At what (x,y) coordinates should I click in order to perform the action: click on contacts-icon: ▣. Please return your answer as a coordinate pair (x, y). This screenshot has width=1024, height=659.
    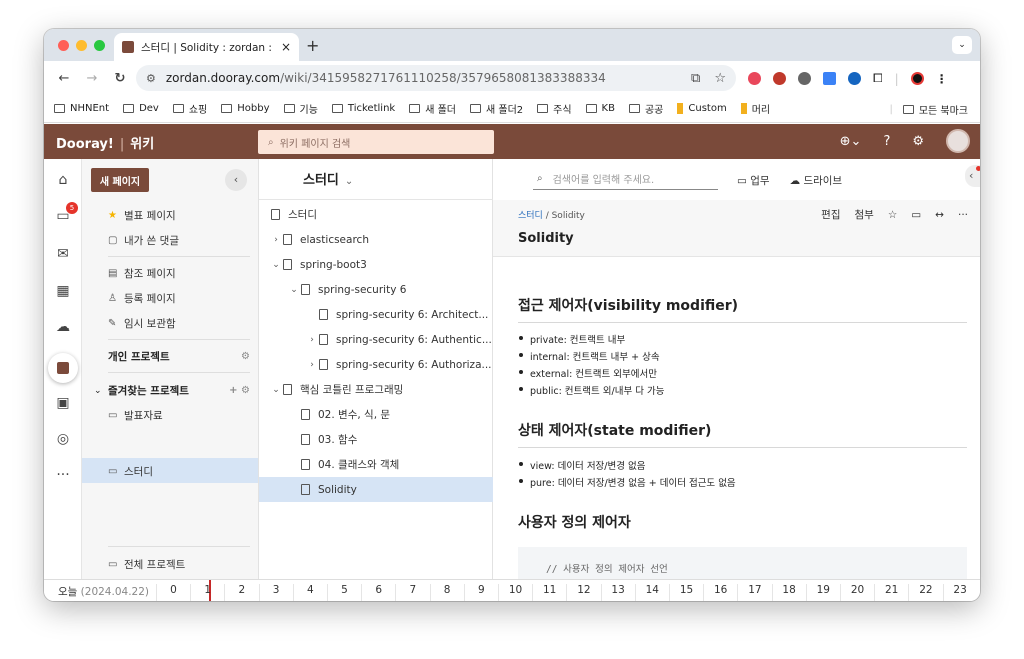
    Looking at the image, I should click on (63, 405).